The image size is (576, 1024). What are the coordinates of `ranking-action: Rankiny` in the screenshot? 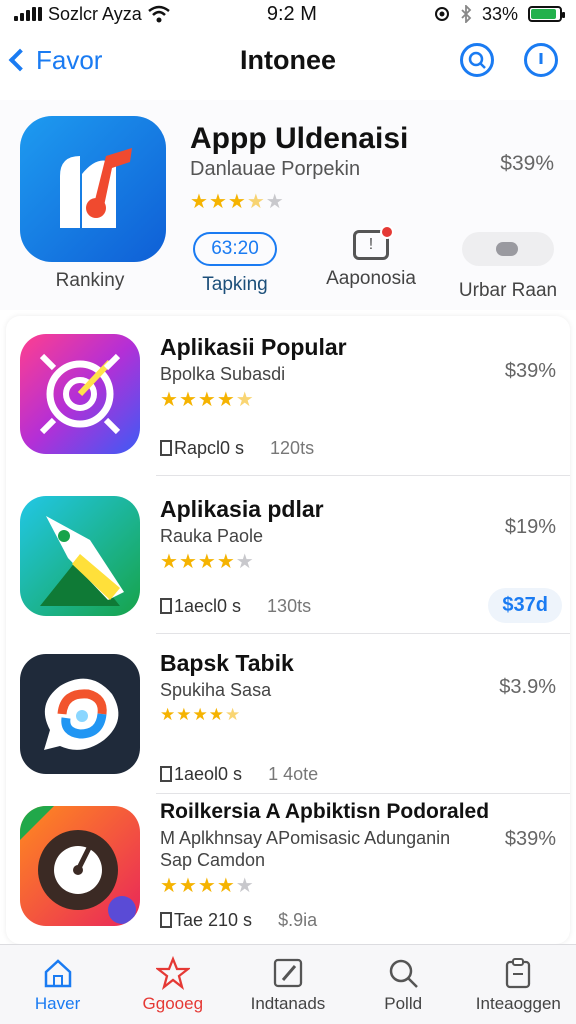 It's located at (90, 277).